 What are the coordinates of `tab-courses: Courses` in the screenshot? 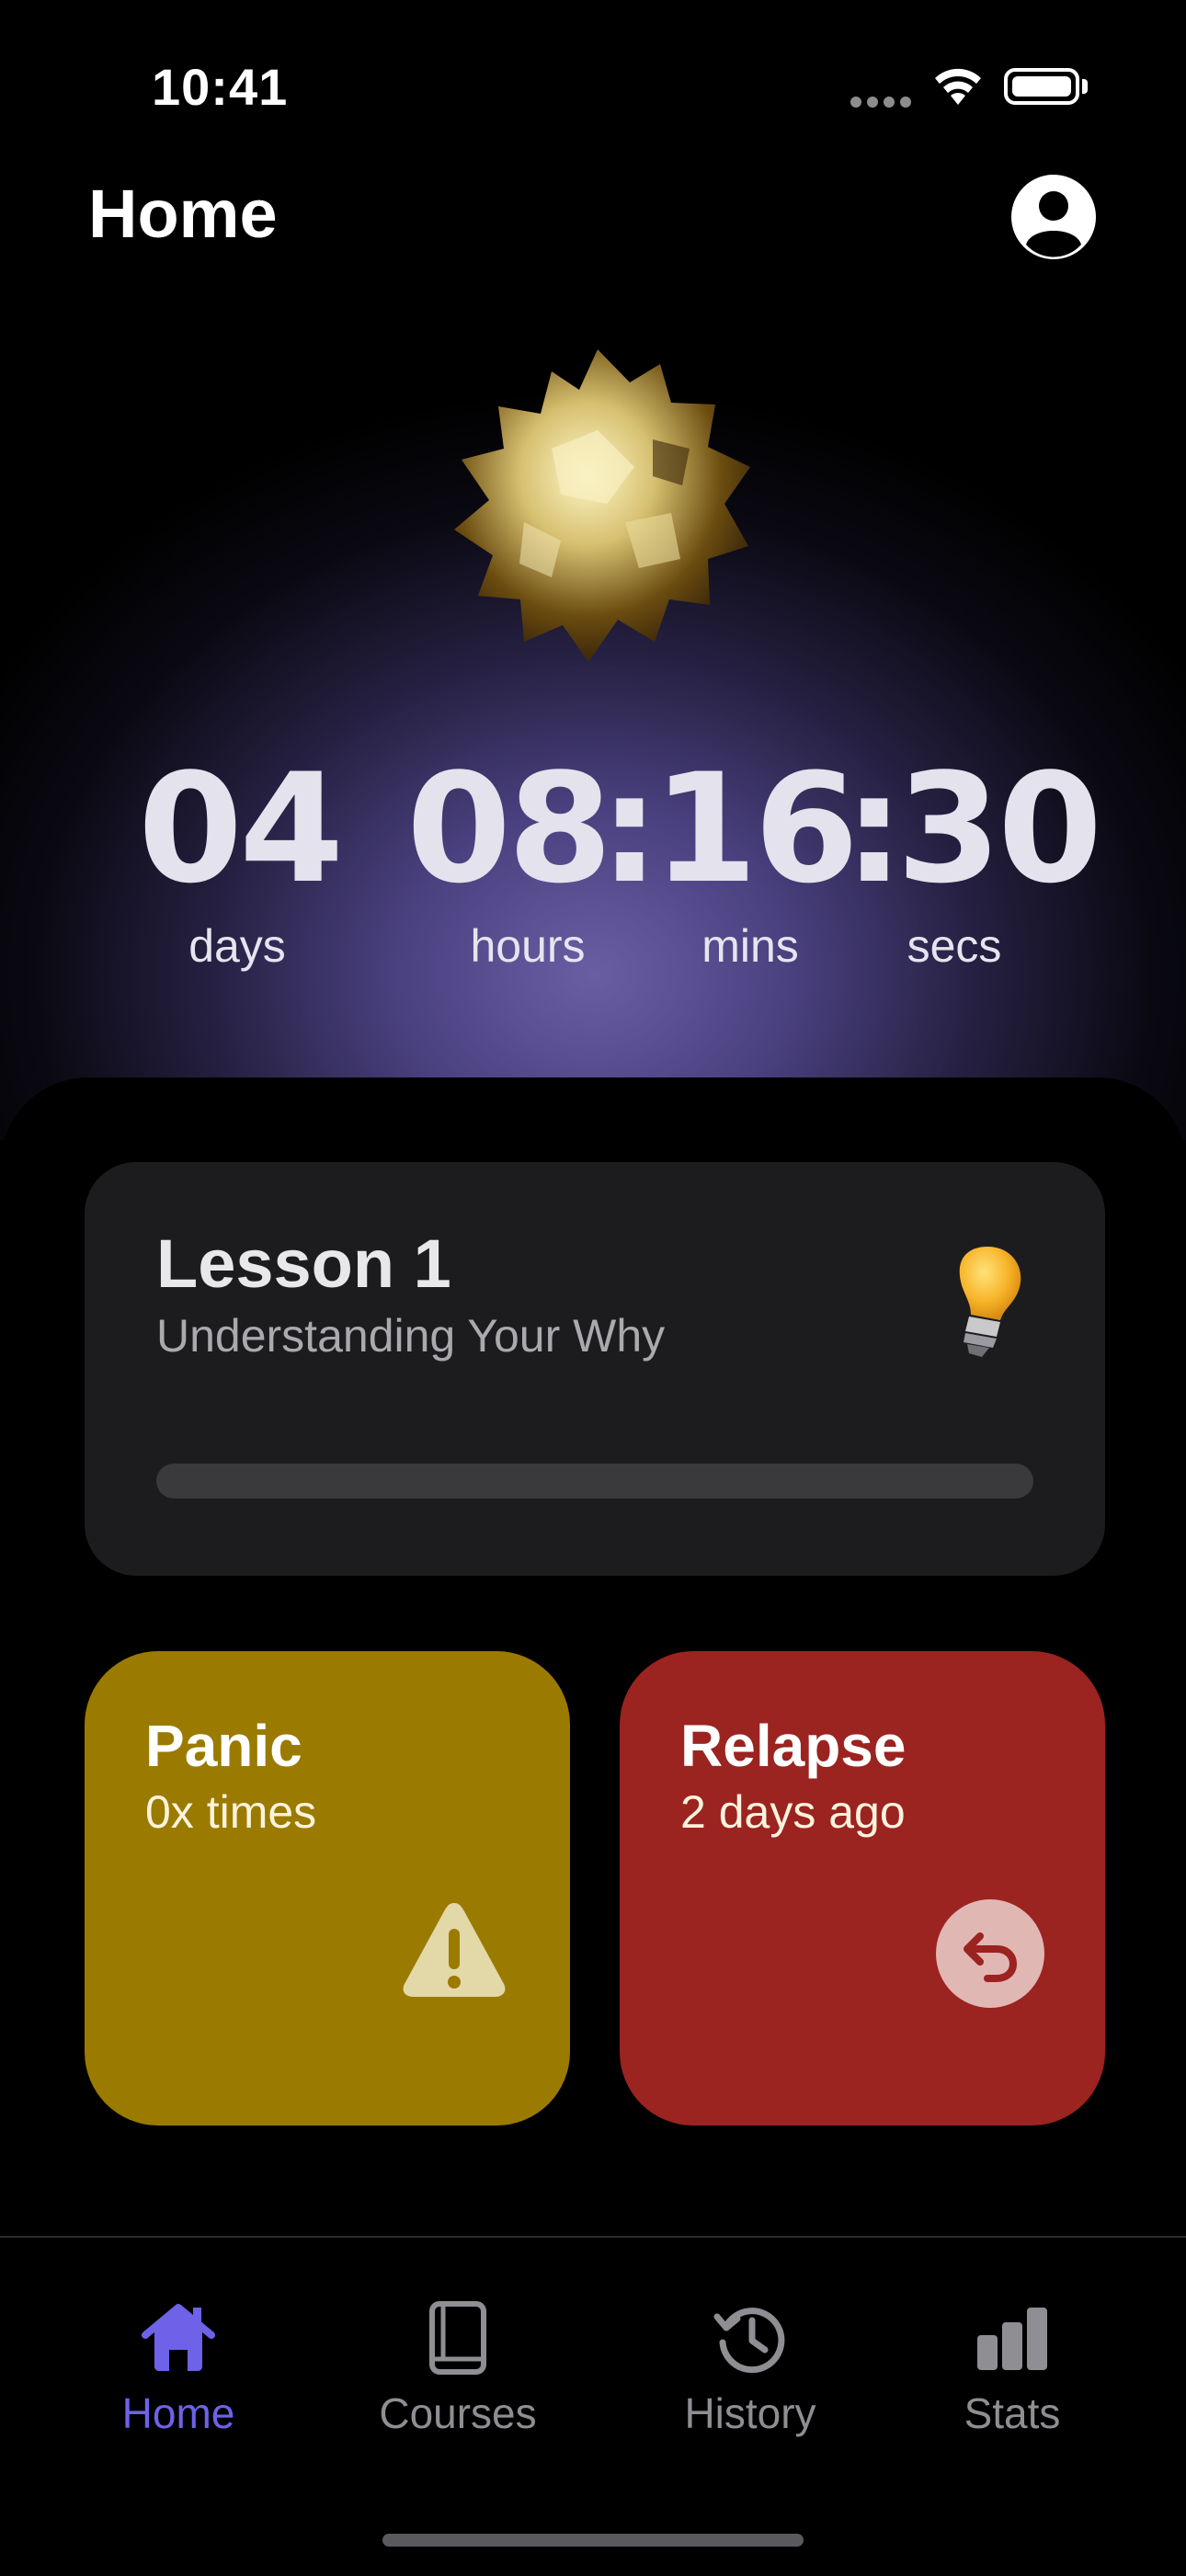 It's located at (458, 2368).